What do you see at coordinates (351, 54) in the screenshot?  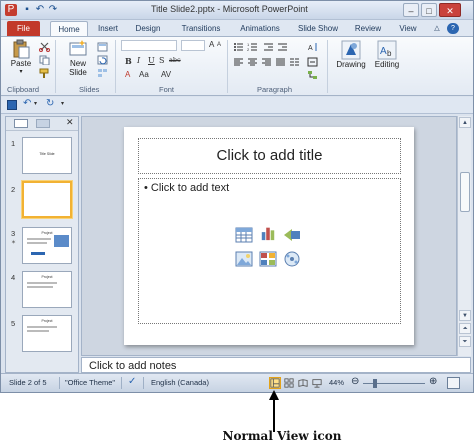 I see `drawing-button: Drawing` at bounding box center [351, 54].